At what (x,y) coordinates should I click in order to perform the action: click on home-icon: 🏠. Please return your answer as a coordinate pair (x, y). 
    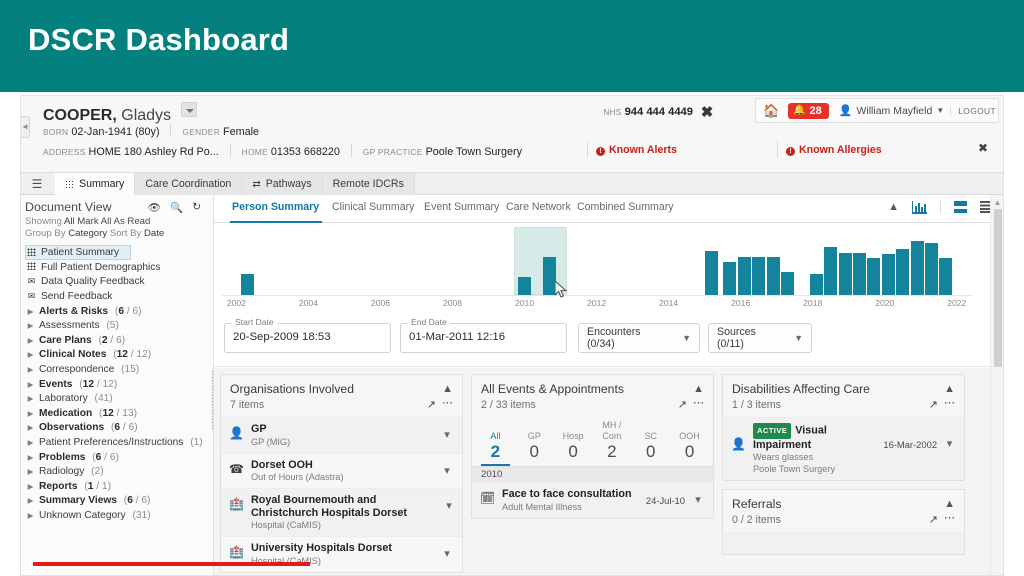
    Looking at the image, I should click on (771, 111).